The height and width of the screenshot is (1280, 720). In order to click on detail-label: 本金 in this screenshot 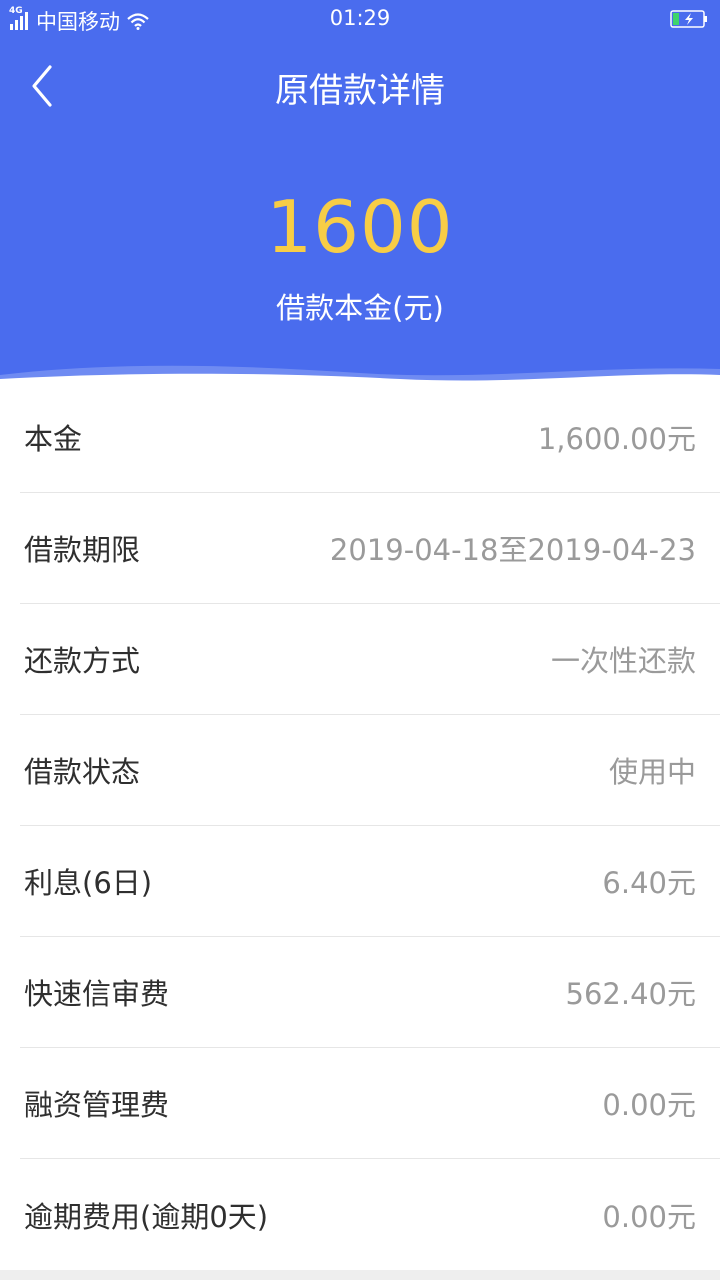, I will do `click(53, 439)`.